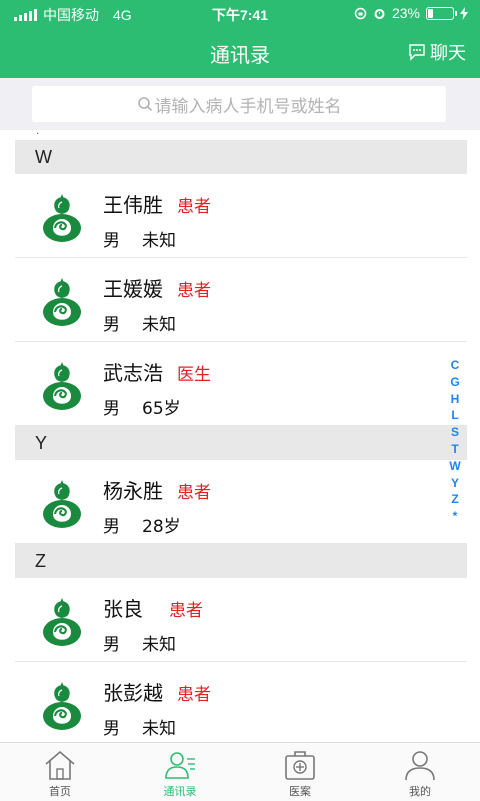 This screenshot has height=801, width=480. What do you see at coordinates (241, 620) in the screenshot?
I see `contact-row: 张良 患者男 未知` at bounding box center [241, 620].